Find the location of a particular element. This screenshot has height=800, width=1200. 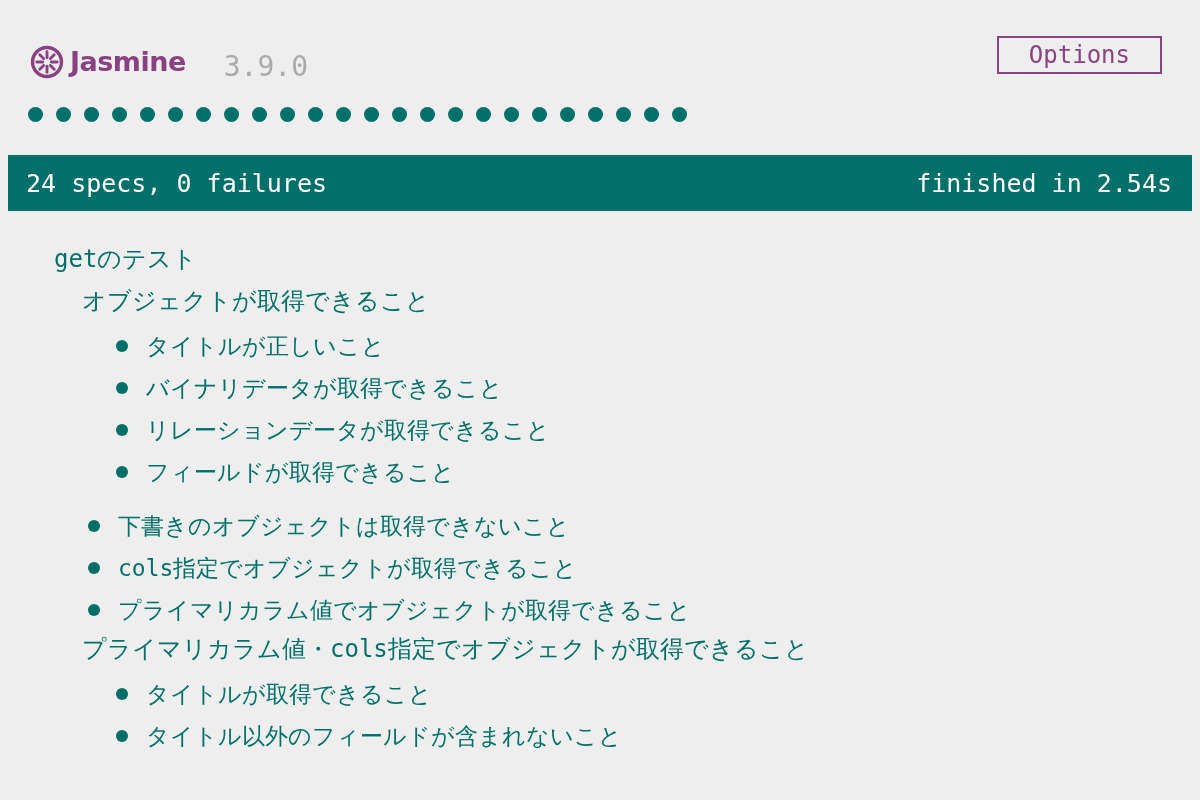

summary-text: 24 specs, 0 failures is located at coordinates (177, 183).